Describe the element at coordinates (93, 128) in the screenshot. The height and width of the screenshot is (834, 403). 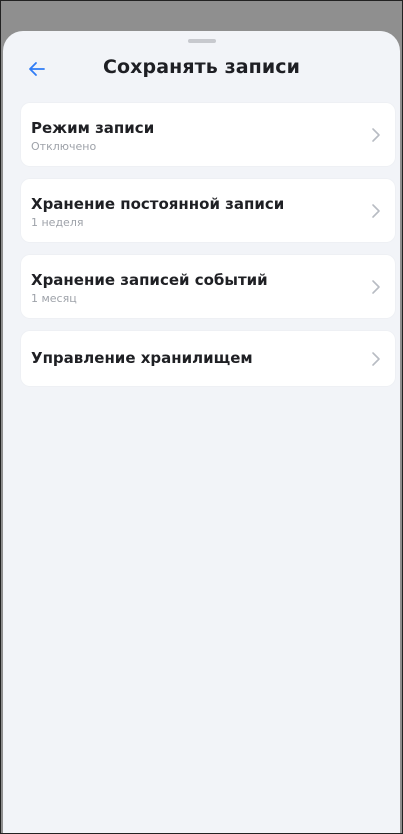
I see `recording-mode-label: Режим записи` at that location.